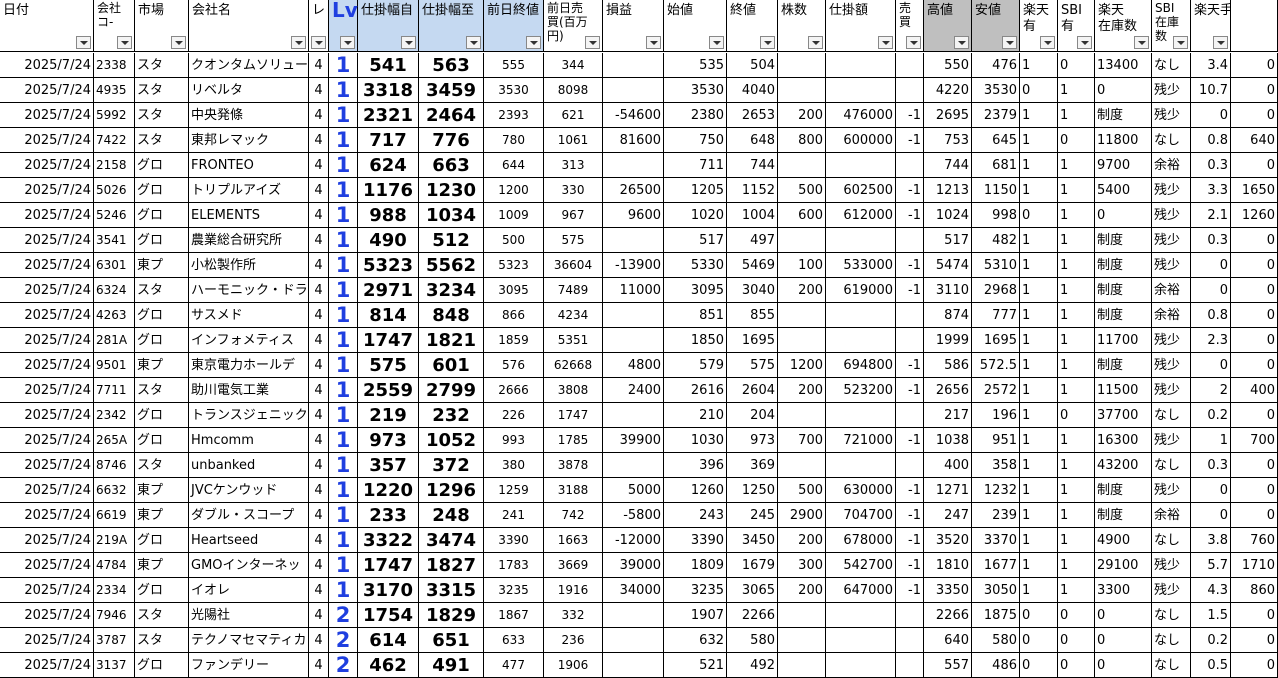 Image resolution: width=1278 pixels, height=678 pixels. Describe the element at coordinates (249, 315) in the screenshot. I see `cell-name: サスメド` at that location.